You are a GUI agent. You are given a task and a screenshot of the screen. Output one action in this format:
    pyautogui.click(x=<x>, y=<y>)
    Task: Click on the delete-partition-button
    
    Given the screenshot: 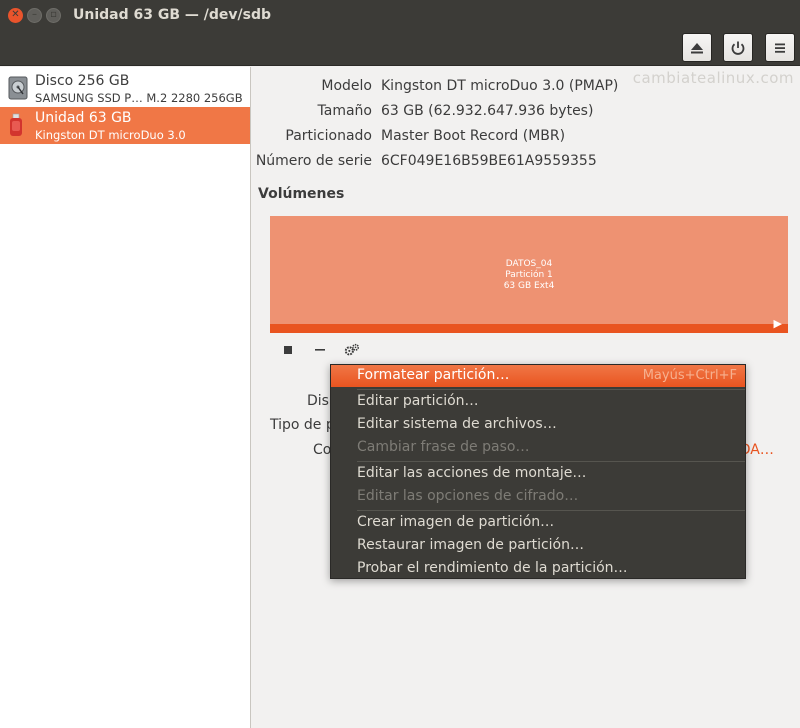 What is the action you would take?
    pyautogui.click(x=320, y=350)
    